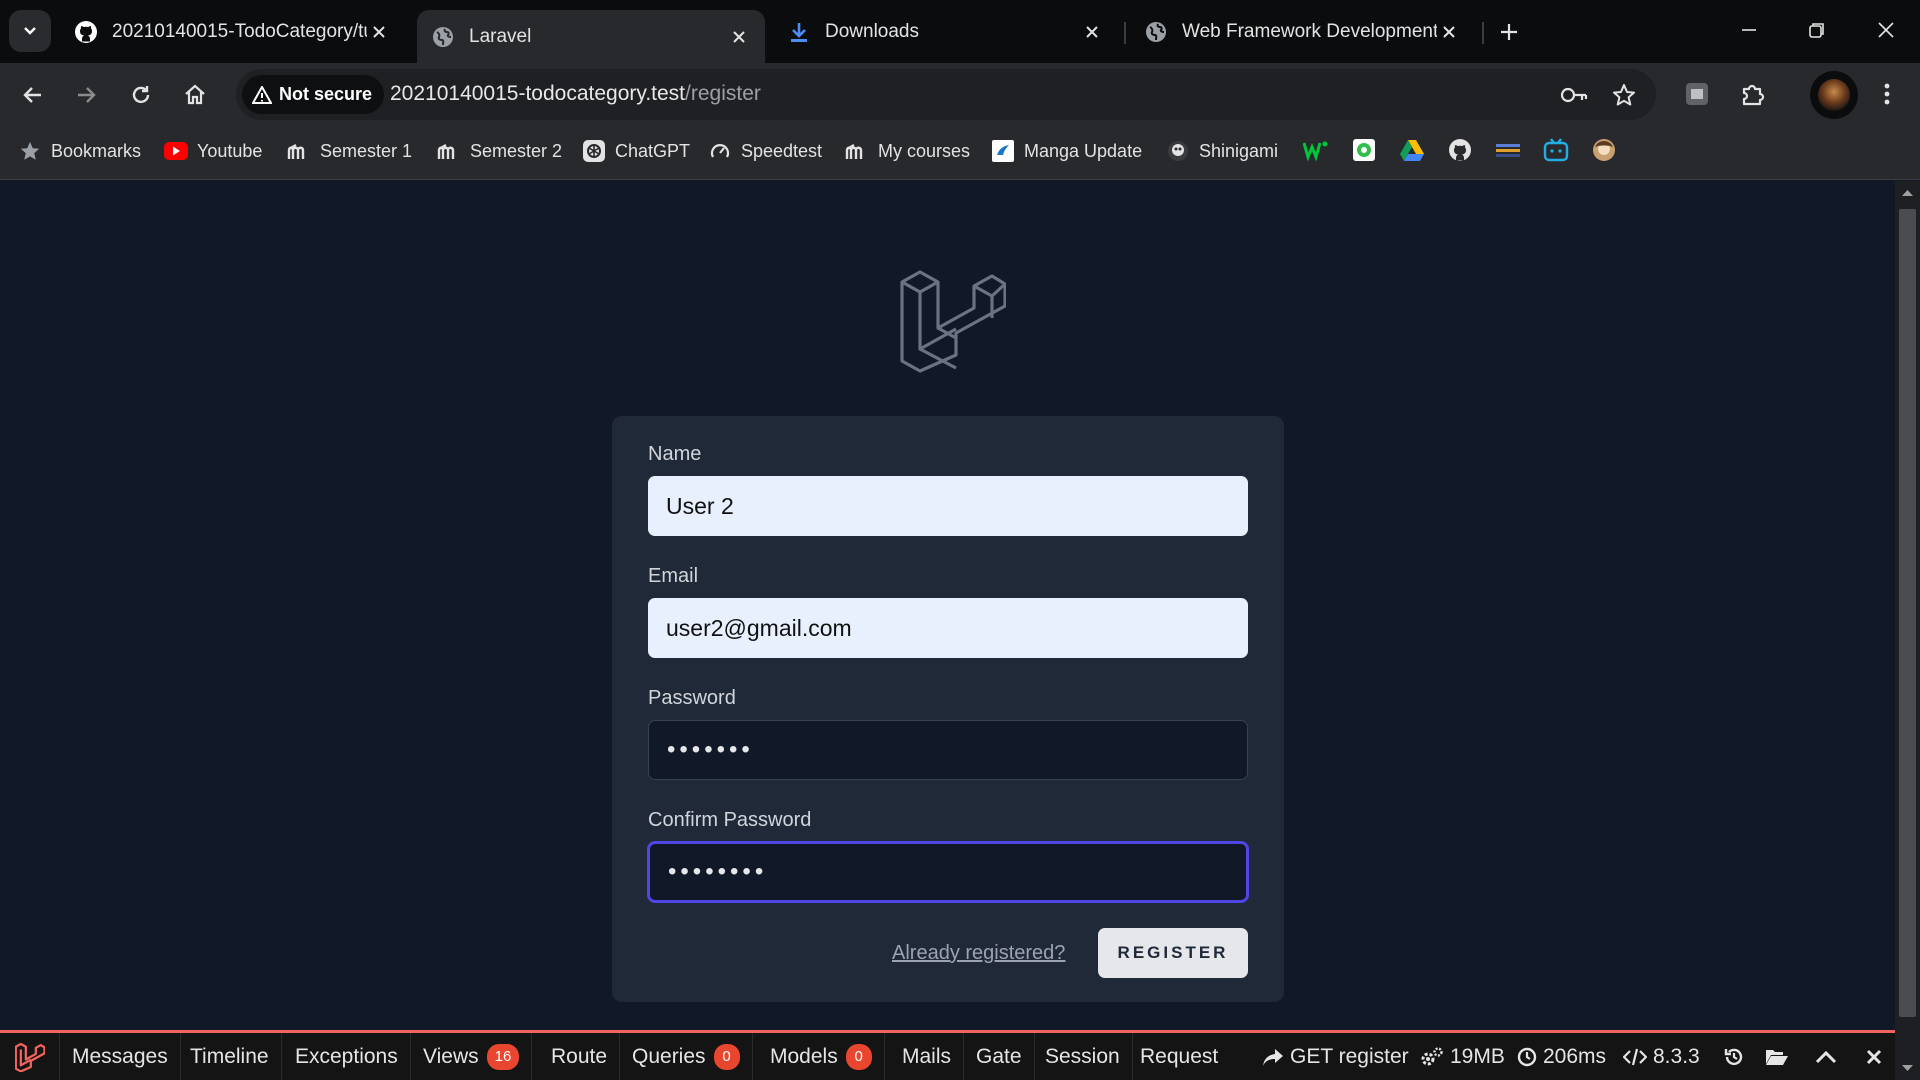  I want to click on tab-github: 20210140015-TodoCategory/tu, so click(232, 31).